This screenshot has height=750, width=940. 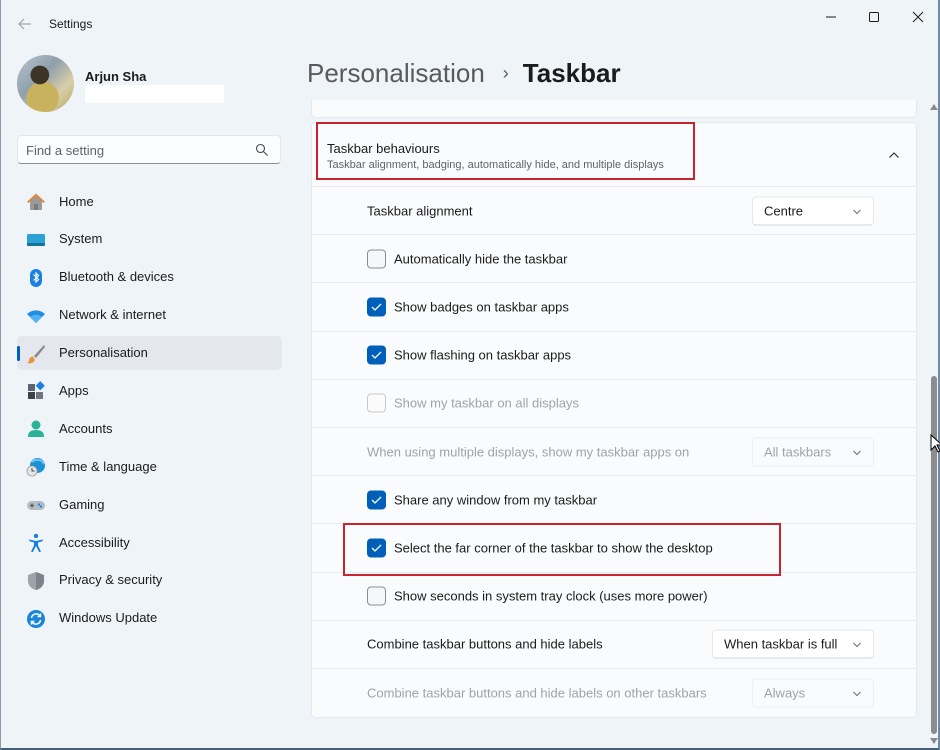 What do you see at coordinates (934, 741) in the screenshot?
I see `scroll-down-arrow-icon` at bounding box center [934, 741].